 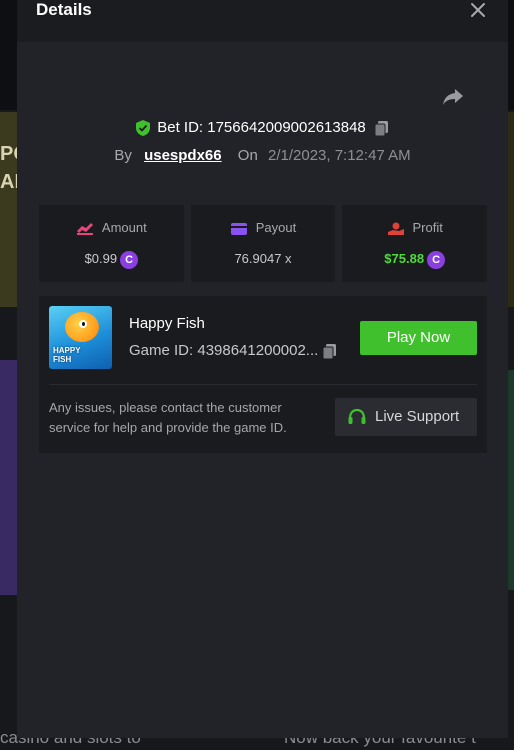 I want to click on divider, so click(x=263, y=384).